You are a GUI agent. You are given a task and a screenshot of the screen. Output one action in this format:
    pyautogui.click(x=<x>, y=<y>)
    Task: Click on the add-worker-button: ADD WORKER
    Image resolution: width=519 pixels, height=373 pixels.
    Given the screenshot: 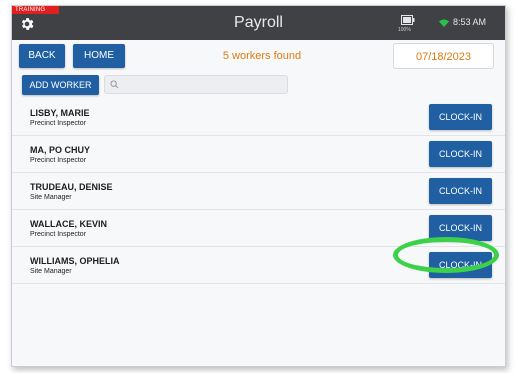 What is the action you would take?
    pyautogui.click(x=60, y=85)
    